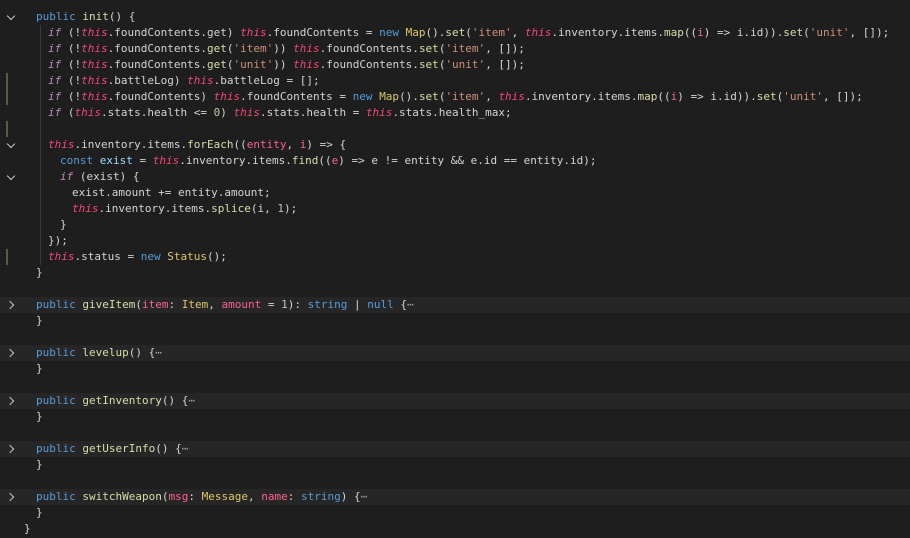  What do you see at coordinates (608, 32) in the screenshot?
I see `code-token: .inventory.items.` at bounding box center [608, 32].